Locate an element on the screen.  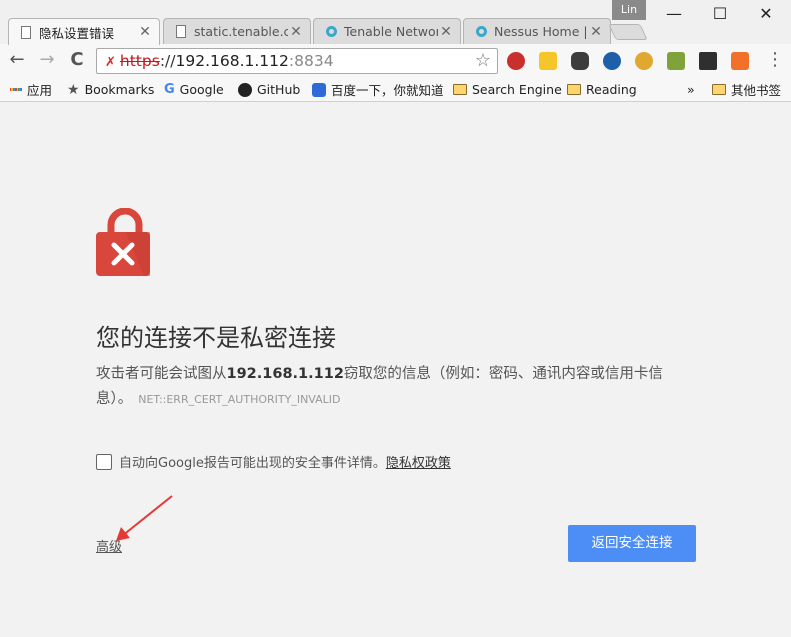
bookmark-label: Bookmarks is located at coordinates (119, 89).